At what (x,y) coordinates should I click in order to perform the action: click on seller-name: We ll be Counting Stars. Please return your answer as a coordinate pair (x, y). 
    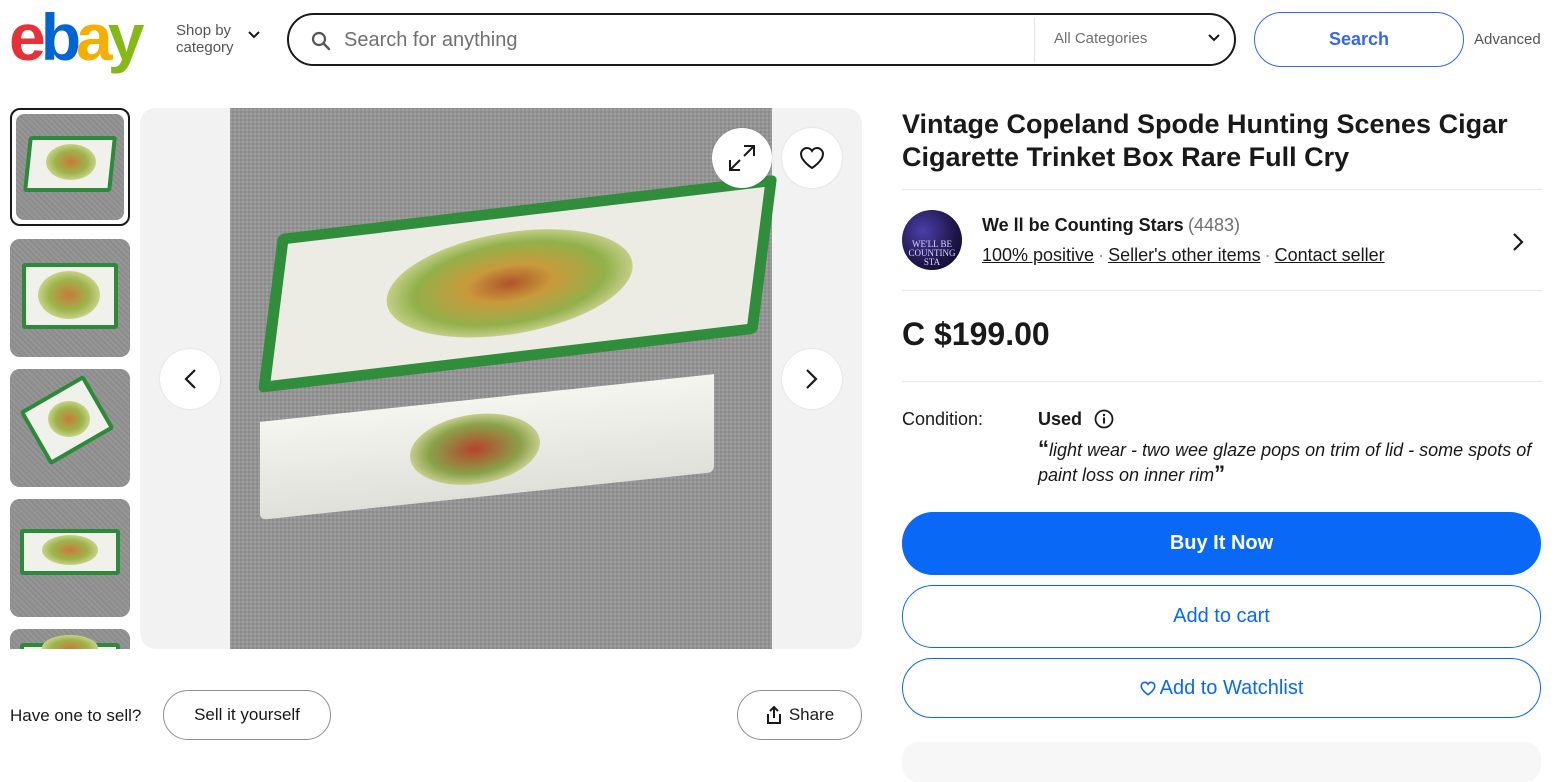
    Looking at the image, I should click on (1083, 225).